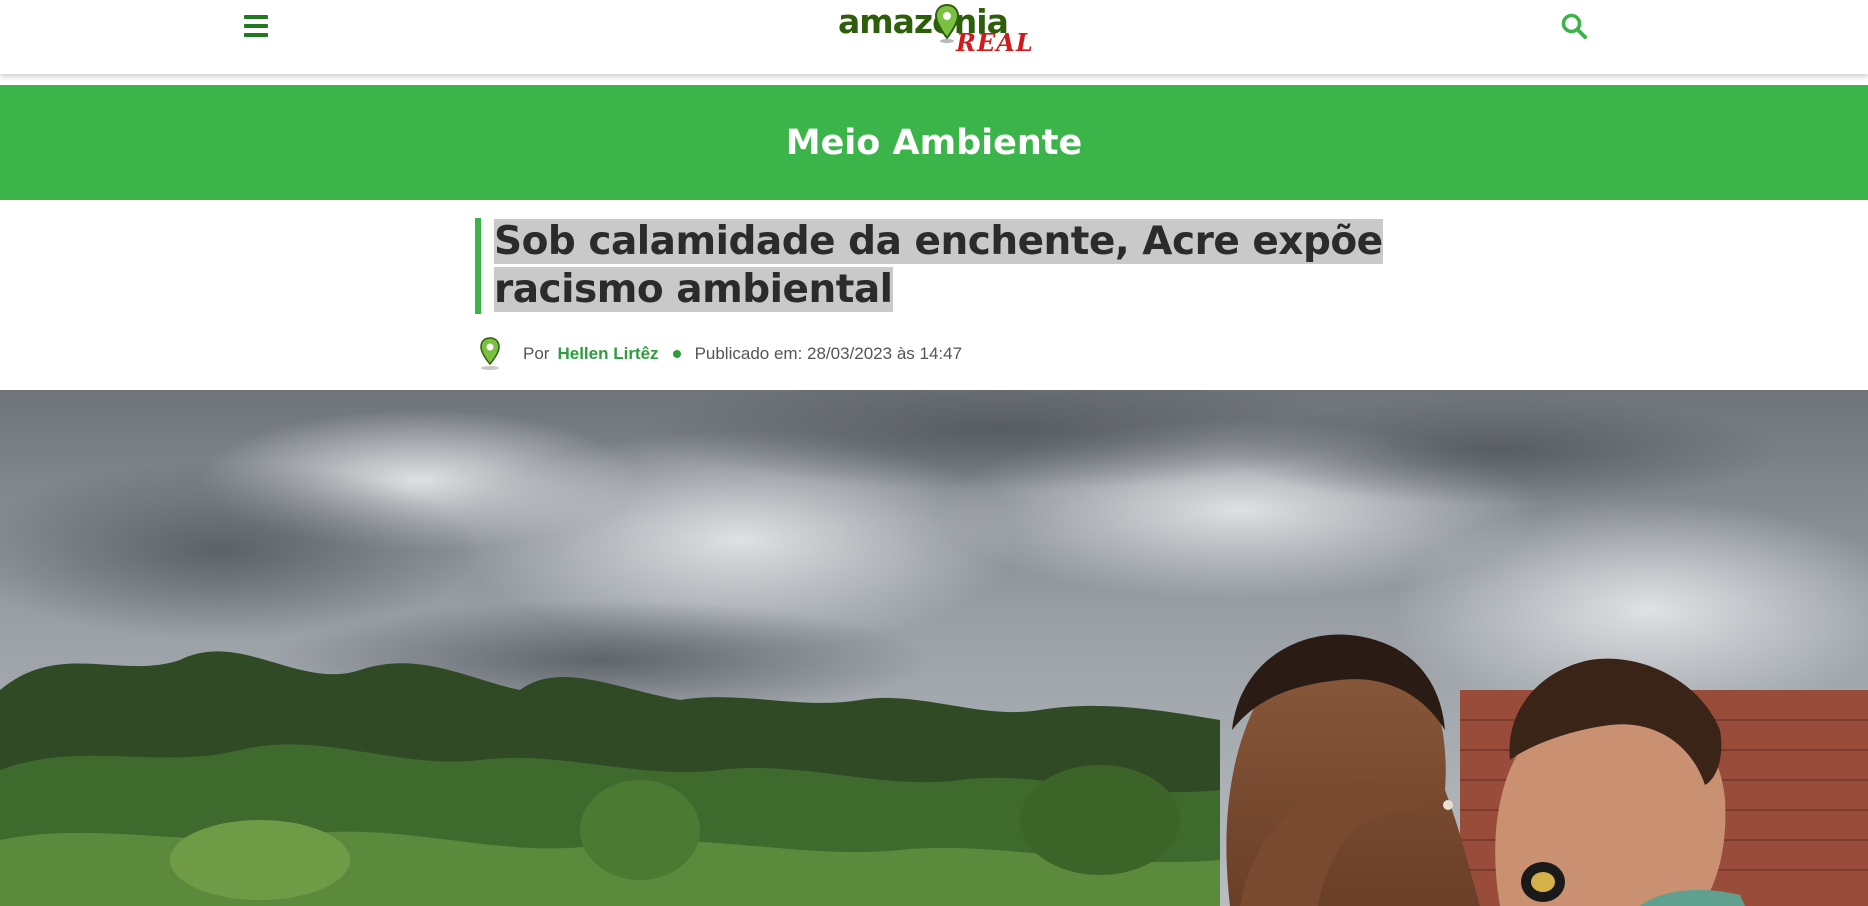 The image size is (1868, 906). I want to click on author-avatar-pin-icon, so click(490, 353).